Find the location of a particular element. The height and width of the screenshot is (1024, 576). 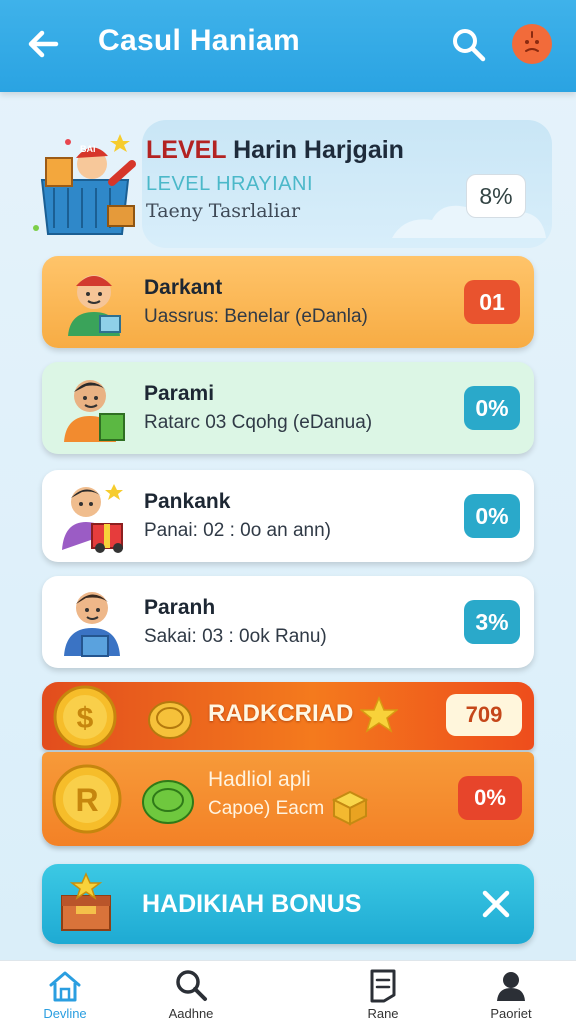

level-title: LEVEL Harin Harjgain is located at coordinates (275, 150).